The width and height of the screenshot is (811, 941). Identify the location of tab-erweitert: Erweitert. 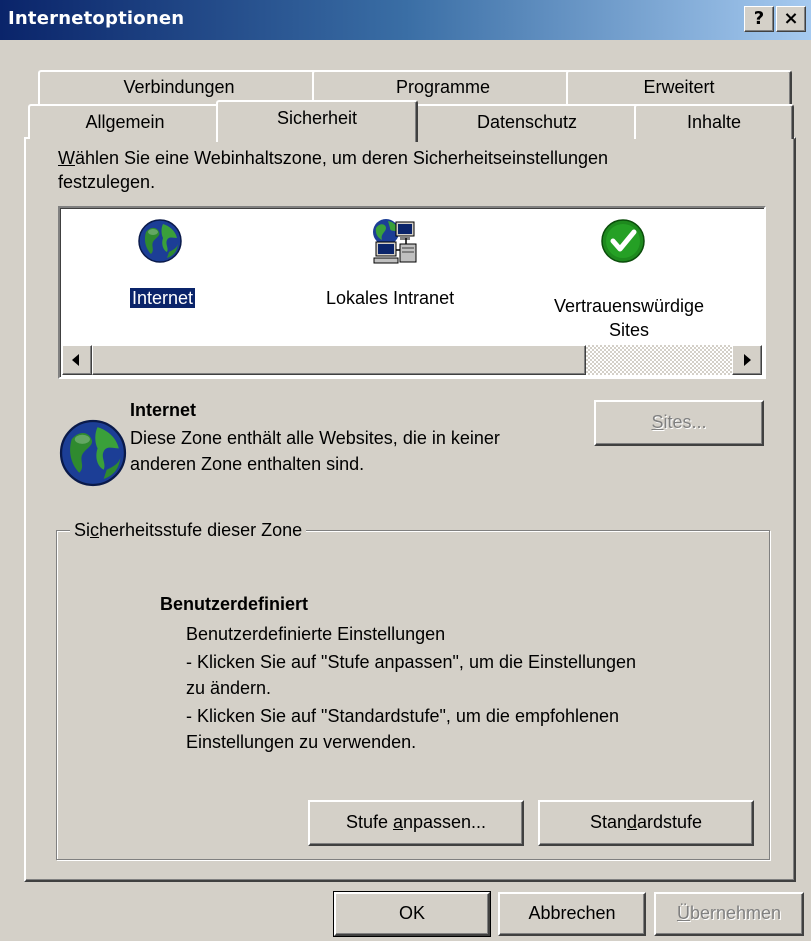
(679, 87).